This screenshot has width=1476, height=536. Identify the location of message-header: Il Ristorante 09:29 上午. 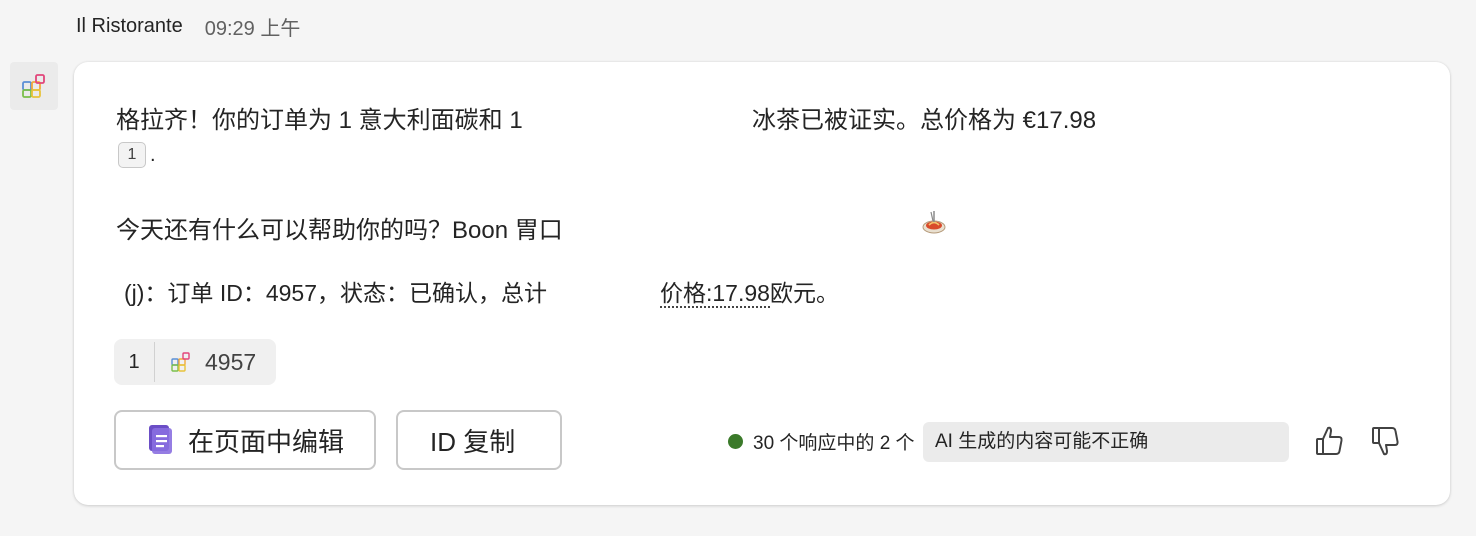
(188, 26).